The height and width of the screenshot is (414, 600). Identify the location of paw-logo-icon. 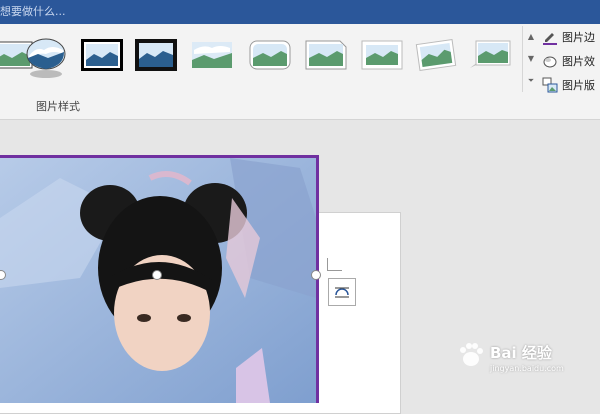
(471, 354).